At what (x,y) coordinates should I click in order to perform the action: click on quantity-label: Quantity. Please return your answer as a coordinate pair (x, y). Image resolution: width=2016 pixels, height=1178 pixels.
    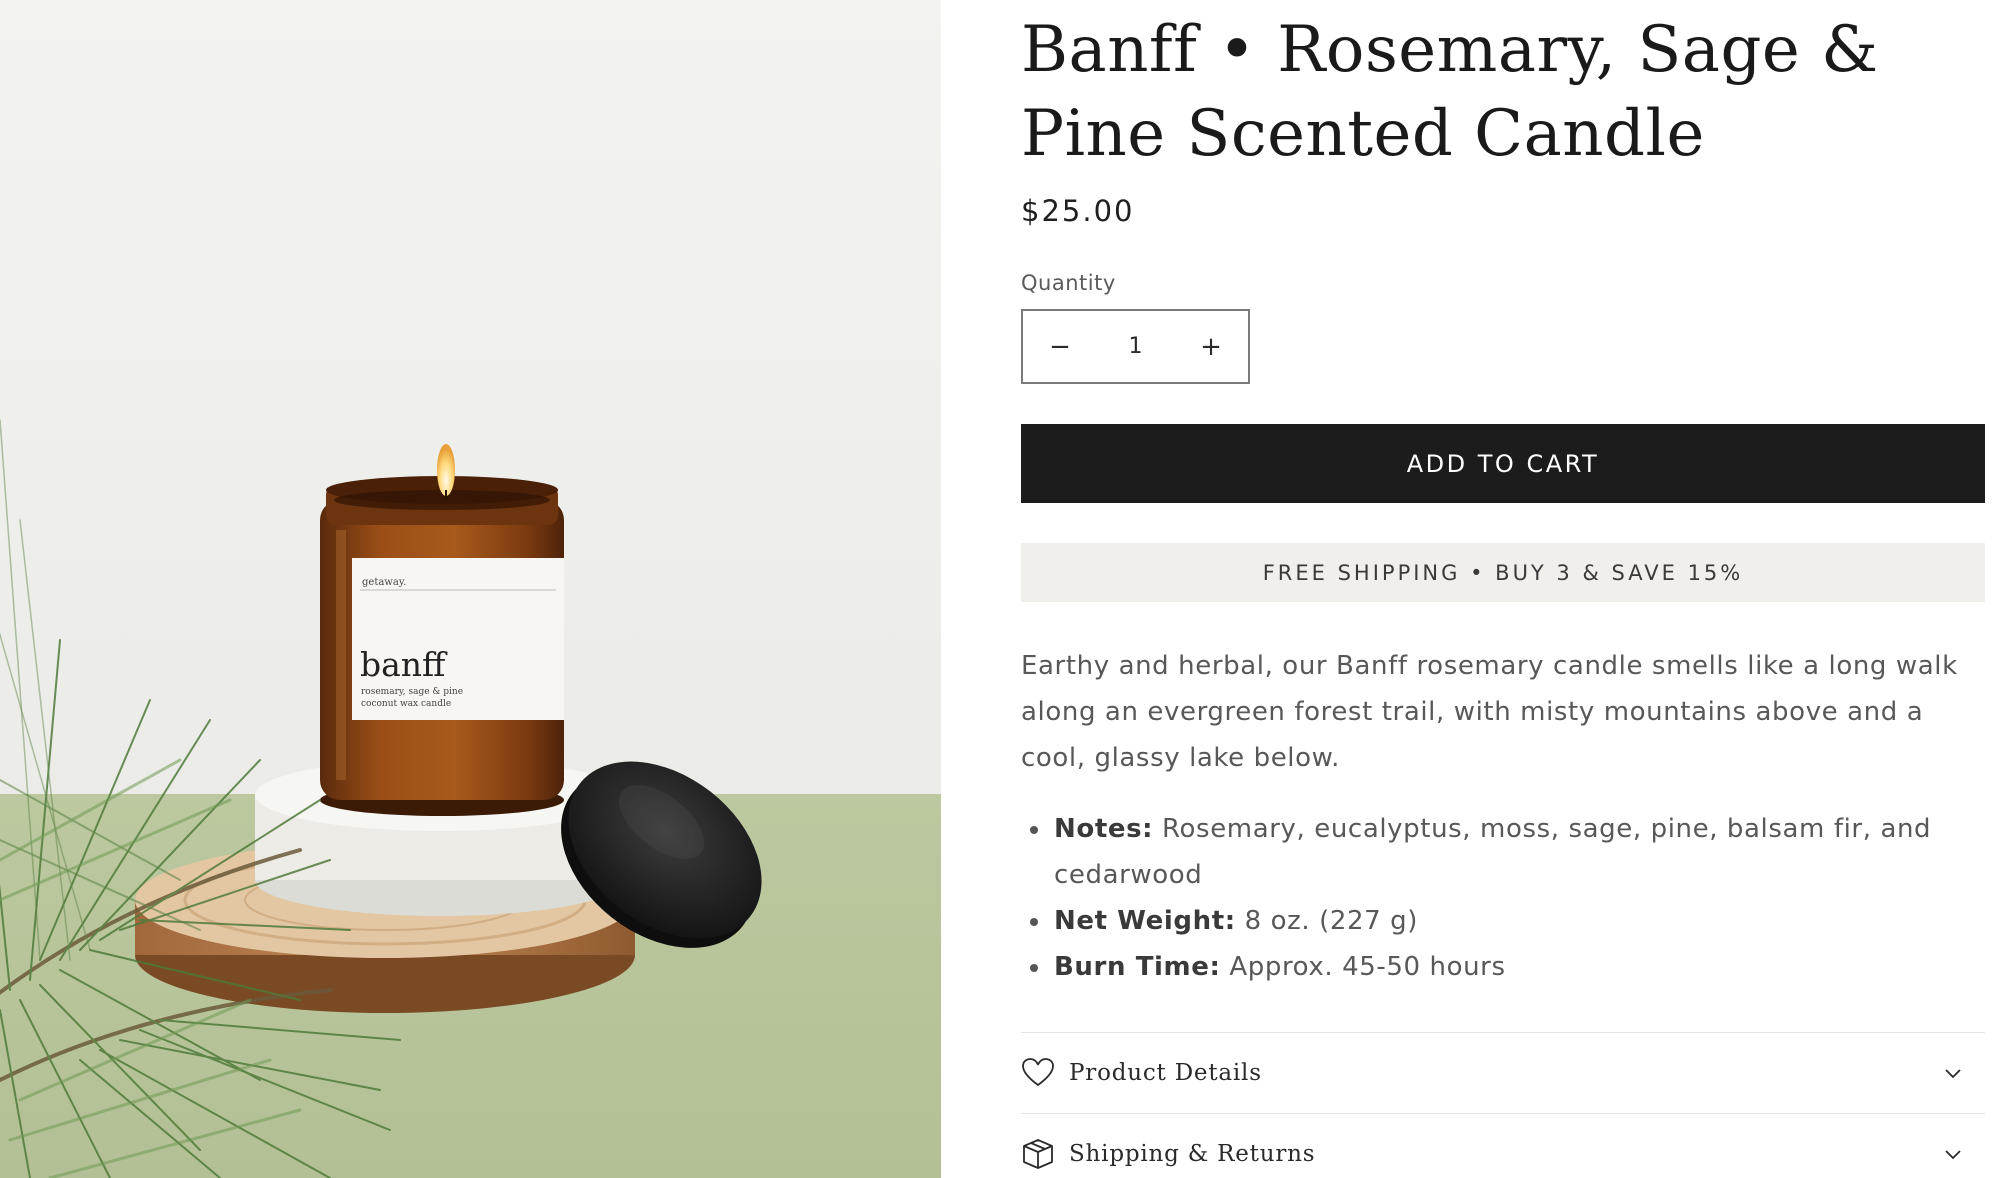
    Looking at the image, I should click on (1068, 283).